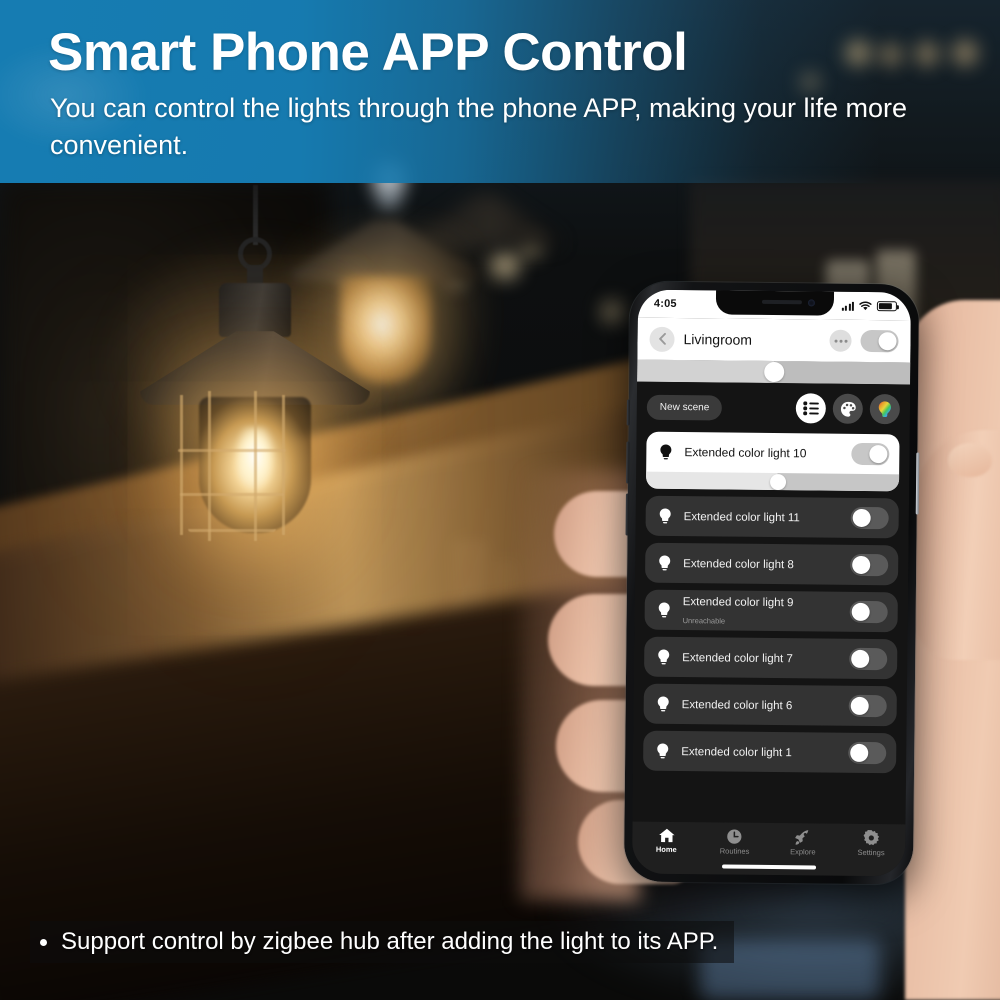 The height and width of the screenshot is (1000, 1000). Describe the element at coordinates (745, 453) in the screenshot. I see `light-name: Extended color light 10` at that location.